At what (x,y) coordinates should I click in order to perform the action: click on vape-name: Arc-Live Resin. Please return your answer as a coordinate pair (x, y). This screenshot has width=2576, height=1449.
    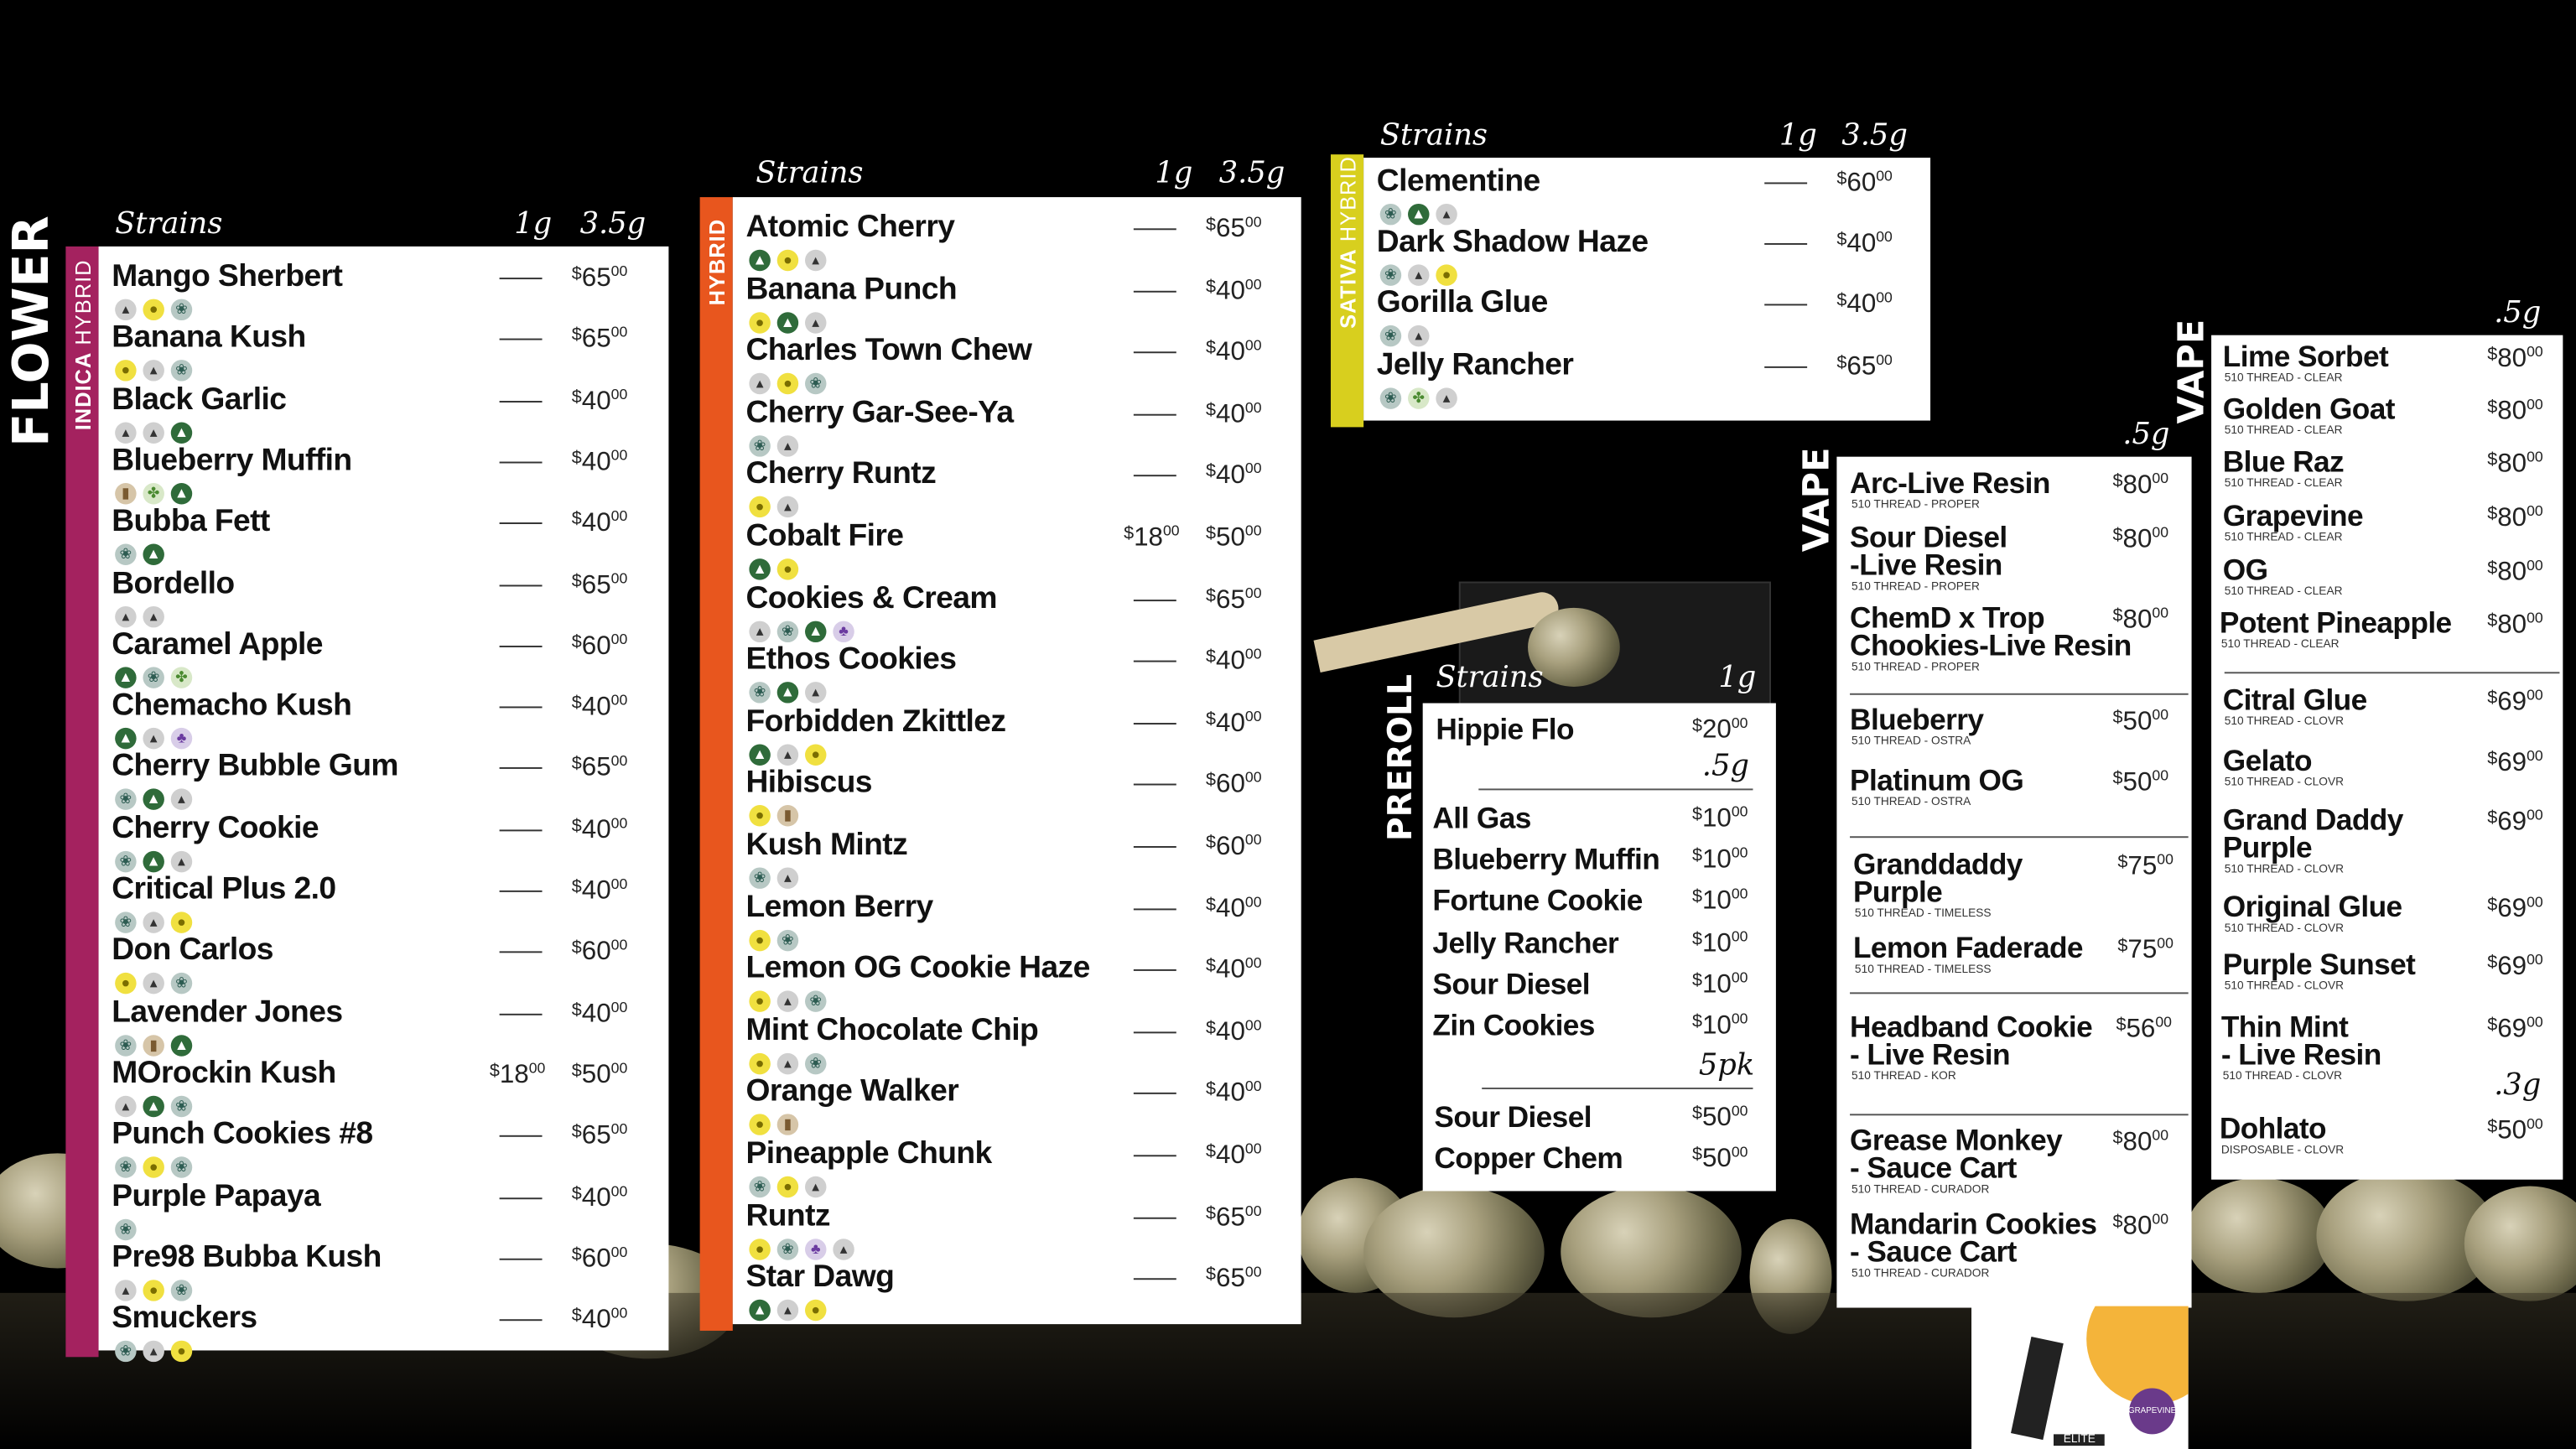
    Looking at the image, I should click on (1950, 483).